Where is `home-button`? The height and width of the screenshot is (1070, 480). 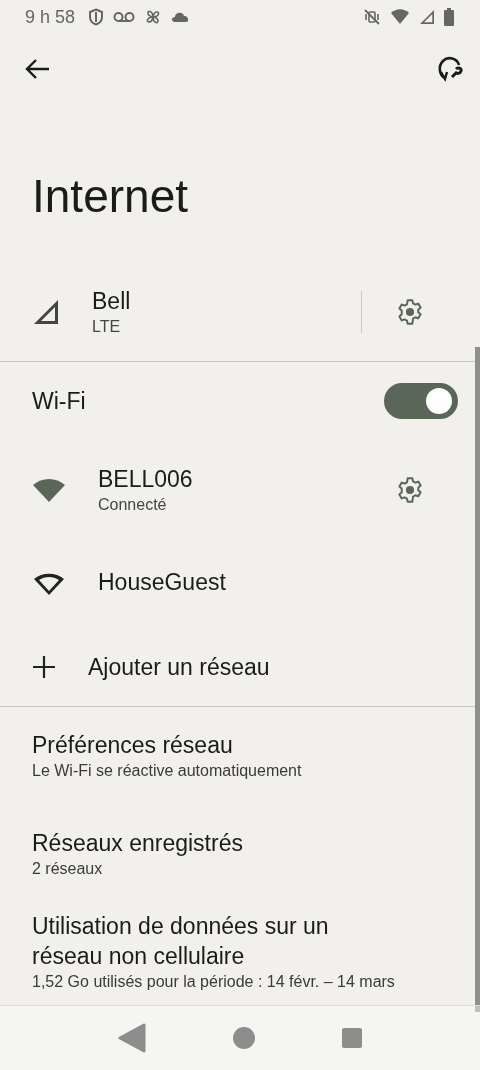 home-button is located at coordinates (244, 1038).